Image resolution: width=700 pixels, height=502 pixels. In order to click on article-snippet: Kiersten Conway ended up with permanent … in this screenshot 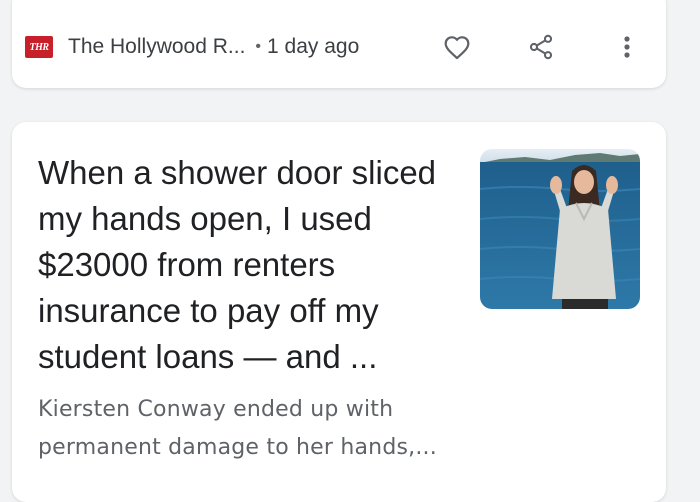, I will do `click(237, 428)`.